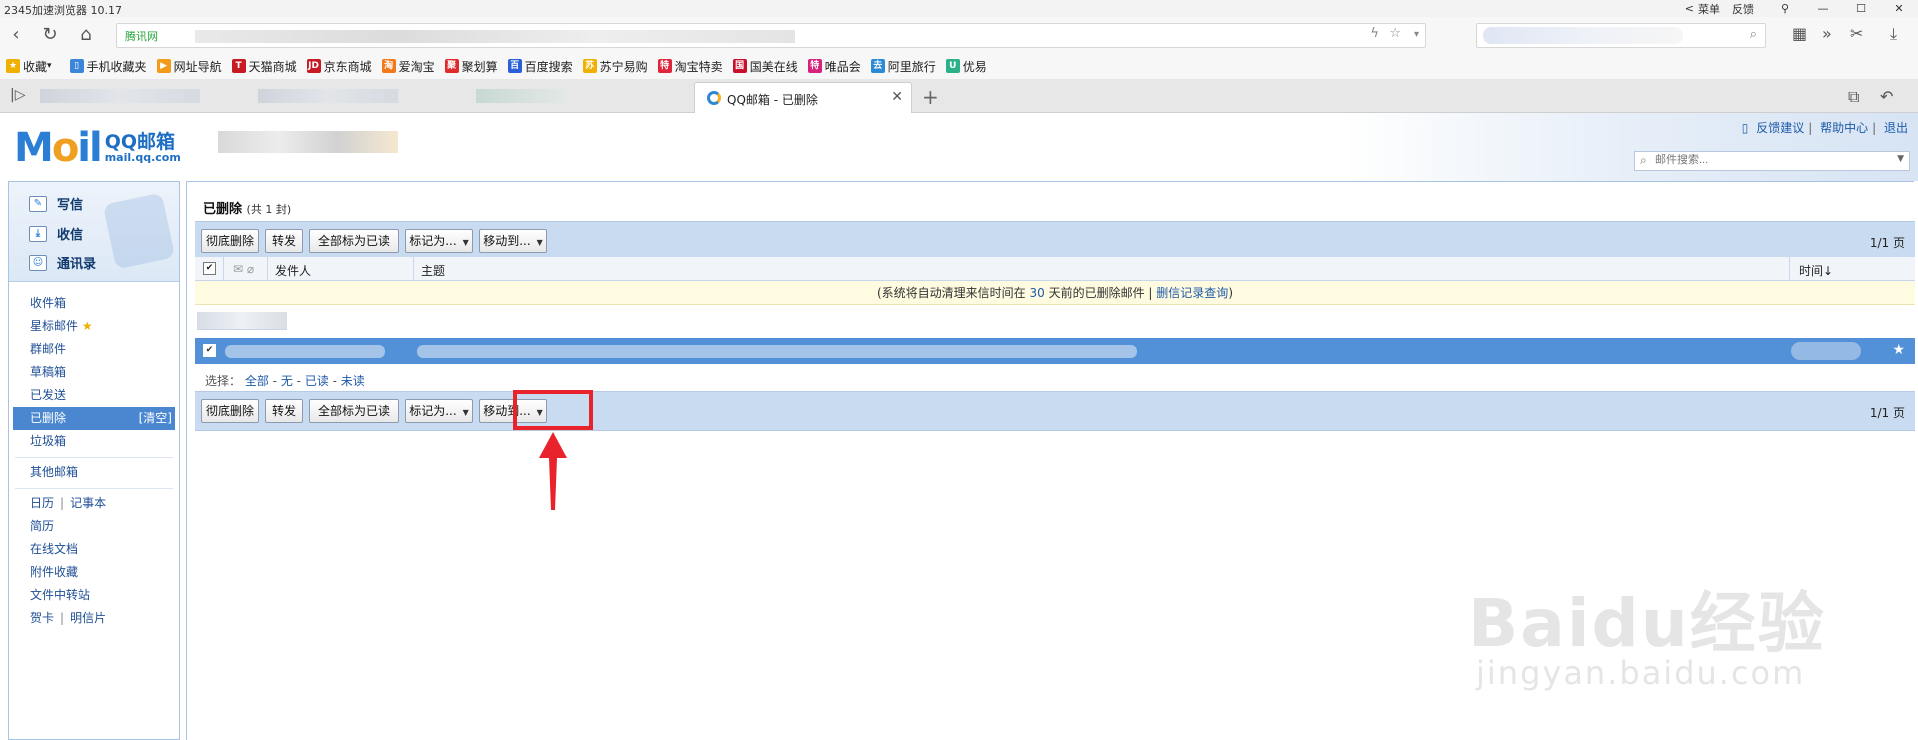 The height and width of the screenshot is (740, 1918). What do you see at coordinates (94, 595) in the screenshot?
I see `sidebar-item-file-transfer: 文件中转站` at bounding box center [94, 595].